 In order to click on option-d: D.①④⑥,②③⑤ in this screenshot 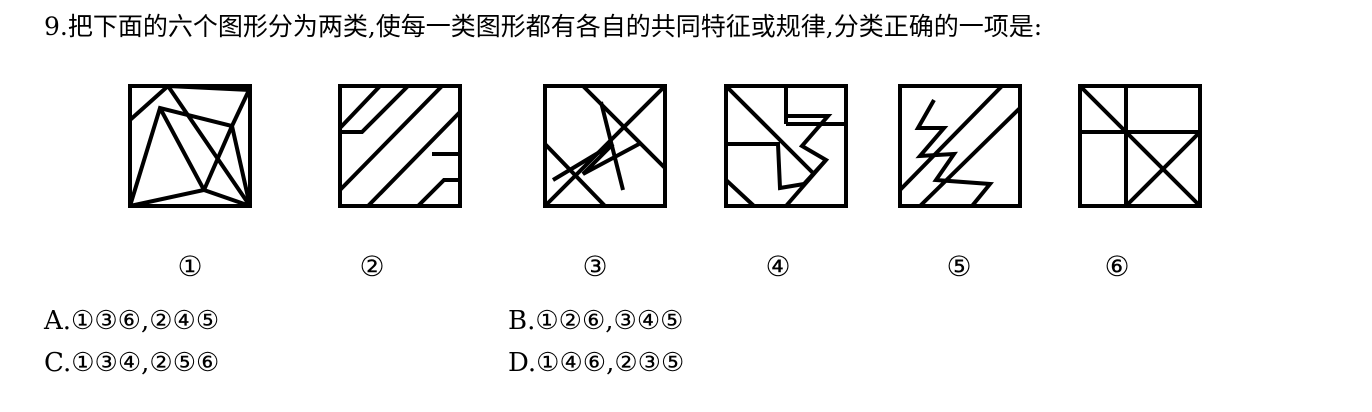, I will do `click(596, 363)`.